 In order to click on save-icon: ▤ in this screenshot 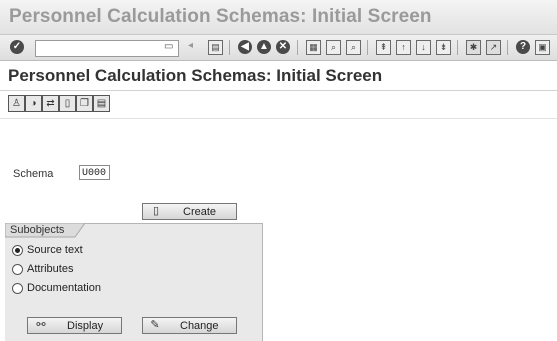, I will do `click(215, 47)`.